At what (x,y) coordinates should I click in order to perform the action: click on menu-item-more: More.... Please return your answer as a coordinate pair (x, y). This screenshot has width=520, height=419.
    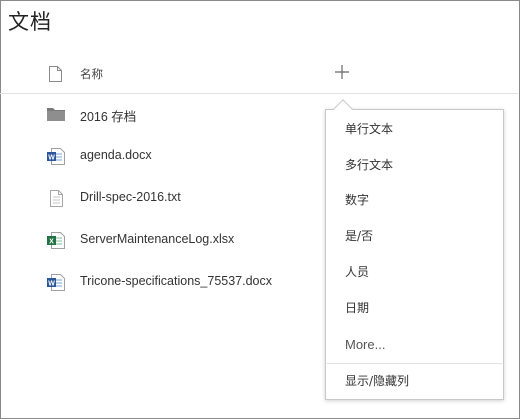
    Looking at the image, I should click on (414, 345).